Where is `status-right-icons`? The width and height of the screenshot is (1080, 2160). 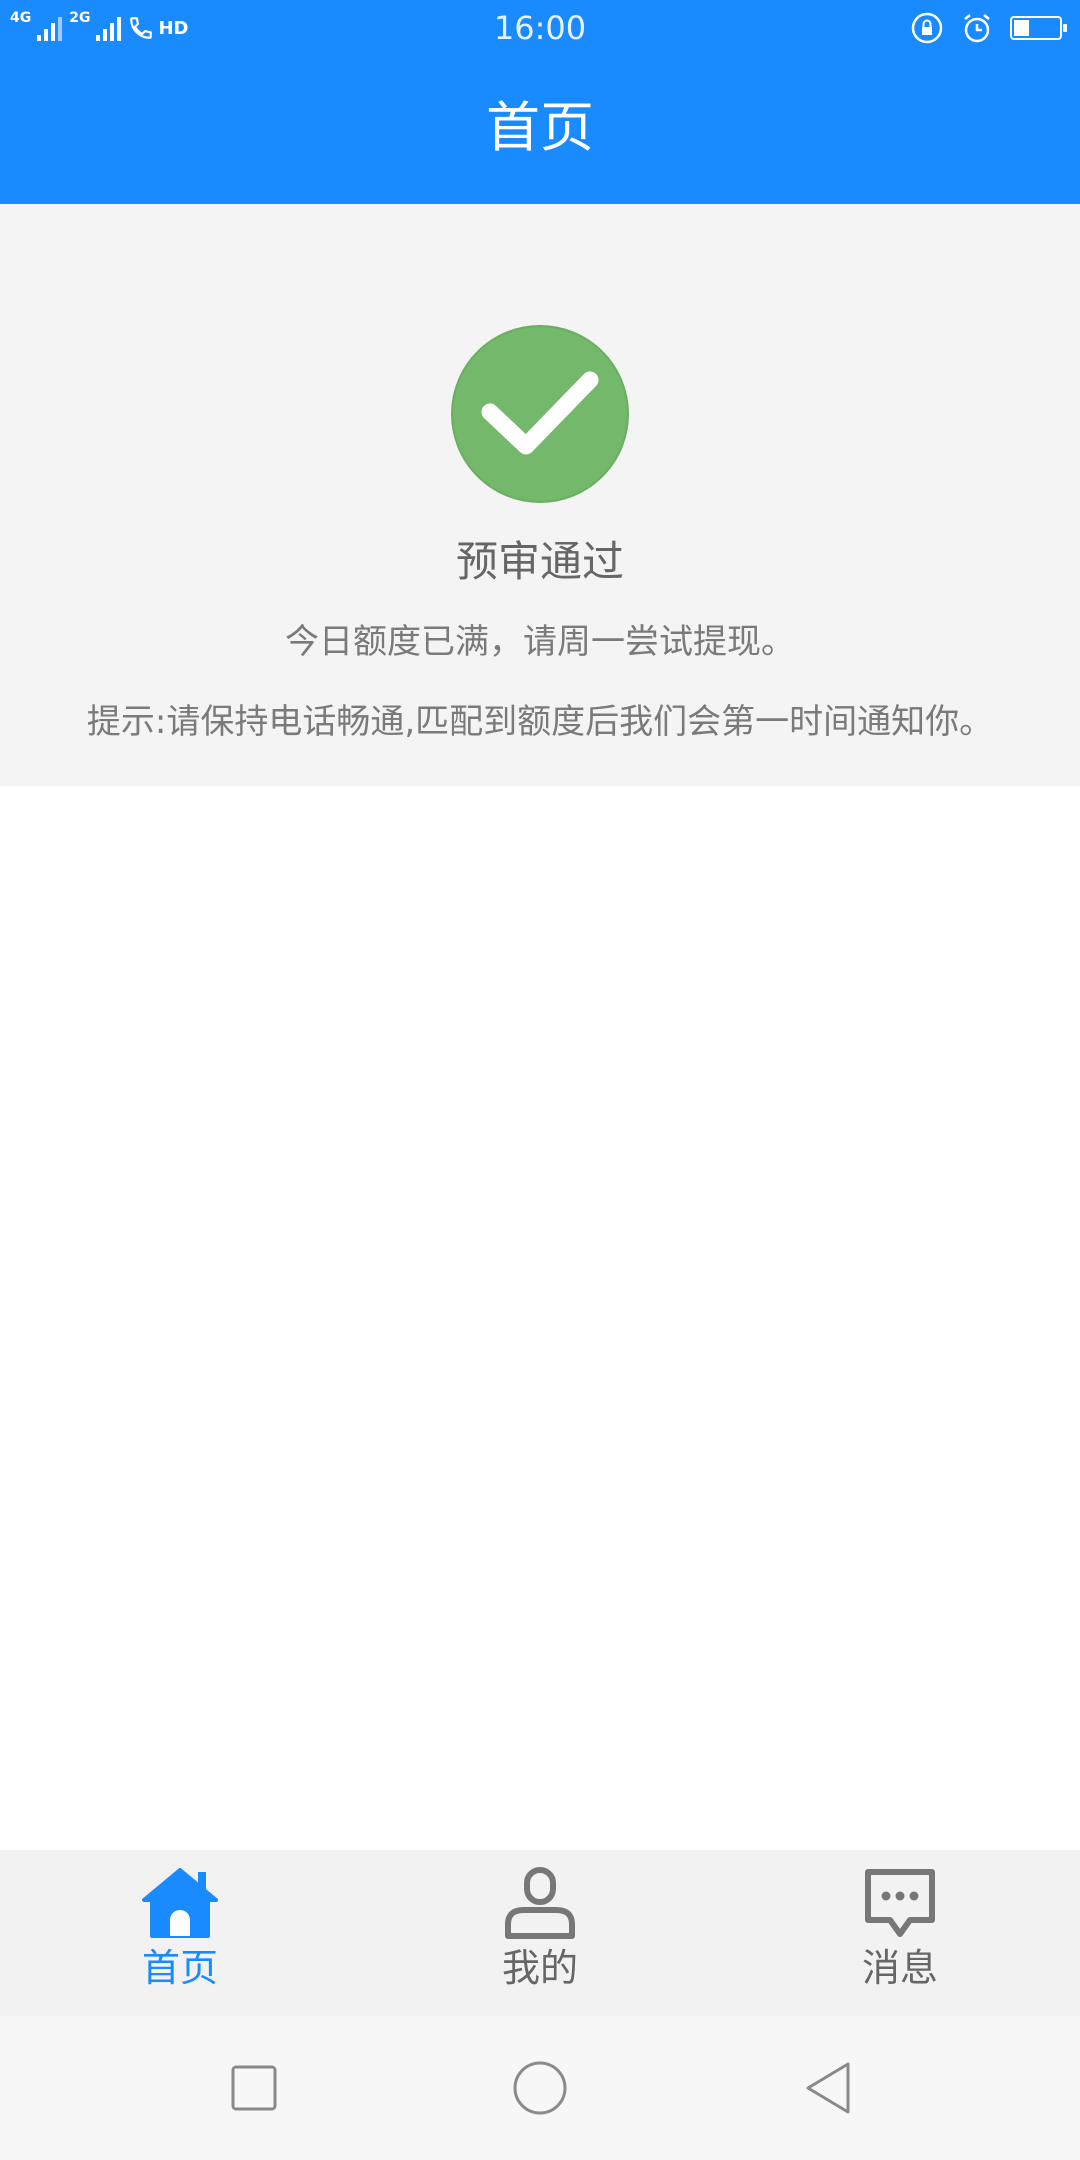 status-right-icons is located at coordinates (988, 28).